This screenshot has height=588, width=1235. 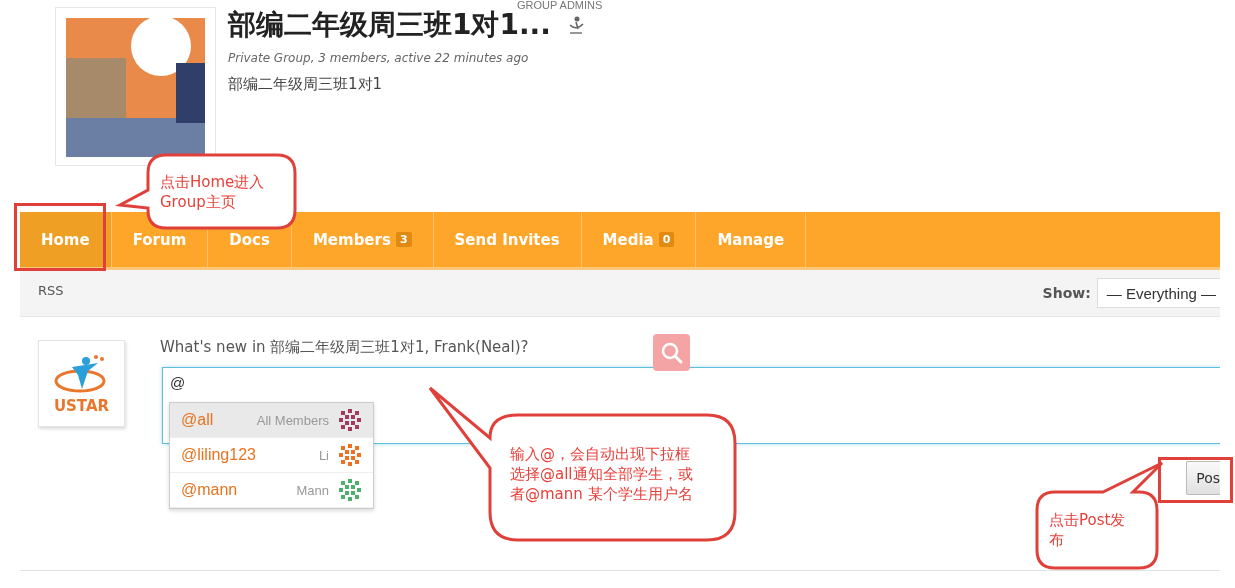 What do you see at coordinates (639, 239) in the screenshot?
I see `nav-tab: Media 0` at bounding box center [639, 239].